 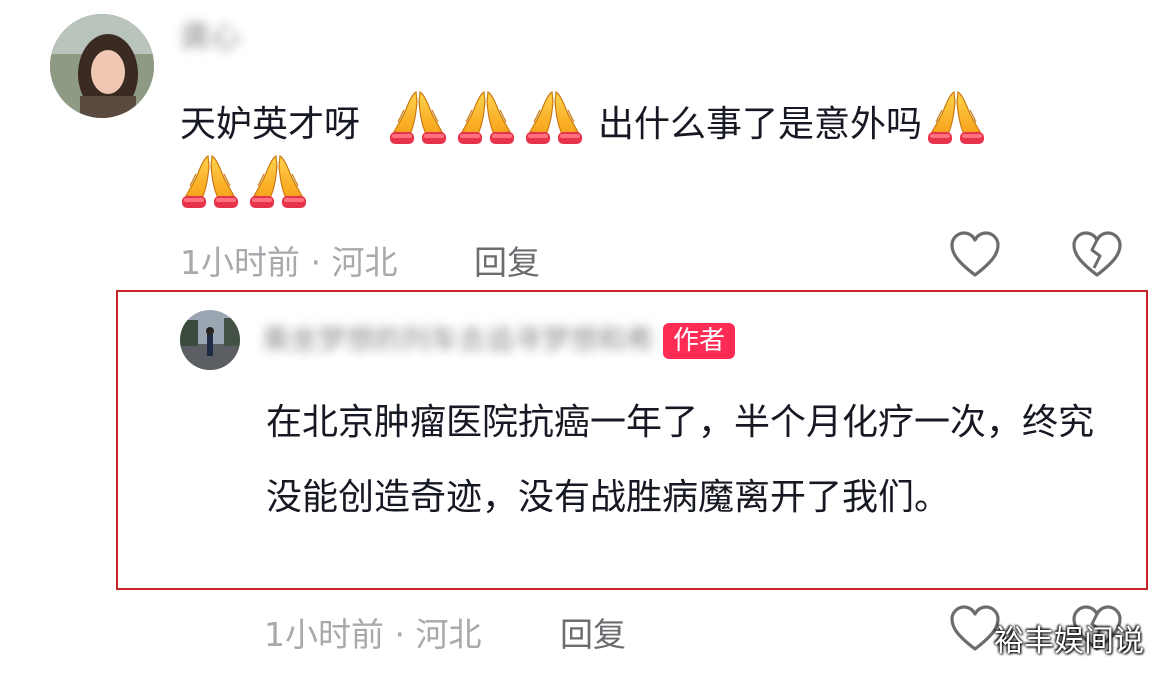 I want to click on comment-text-part1: 天妒英才呀, so click(x=270, y=124).